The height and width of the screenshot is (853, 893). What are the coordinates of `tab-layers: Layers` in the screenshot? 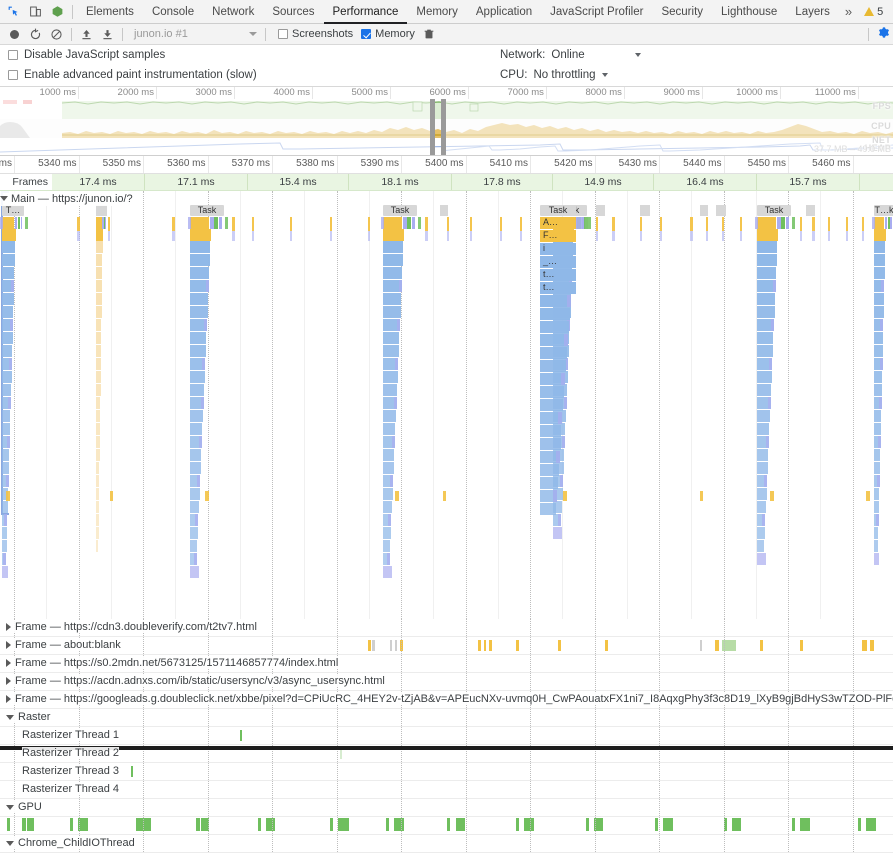 It's located at (812, 12).